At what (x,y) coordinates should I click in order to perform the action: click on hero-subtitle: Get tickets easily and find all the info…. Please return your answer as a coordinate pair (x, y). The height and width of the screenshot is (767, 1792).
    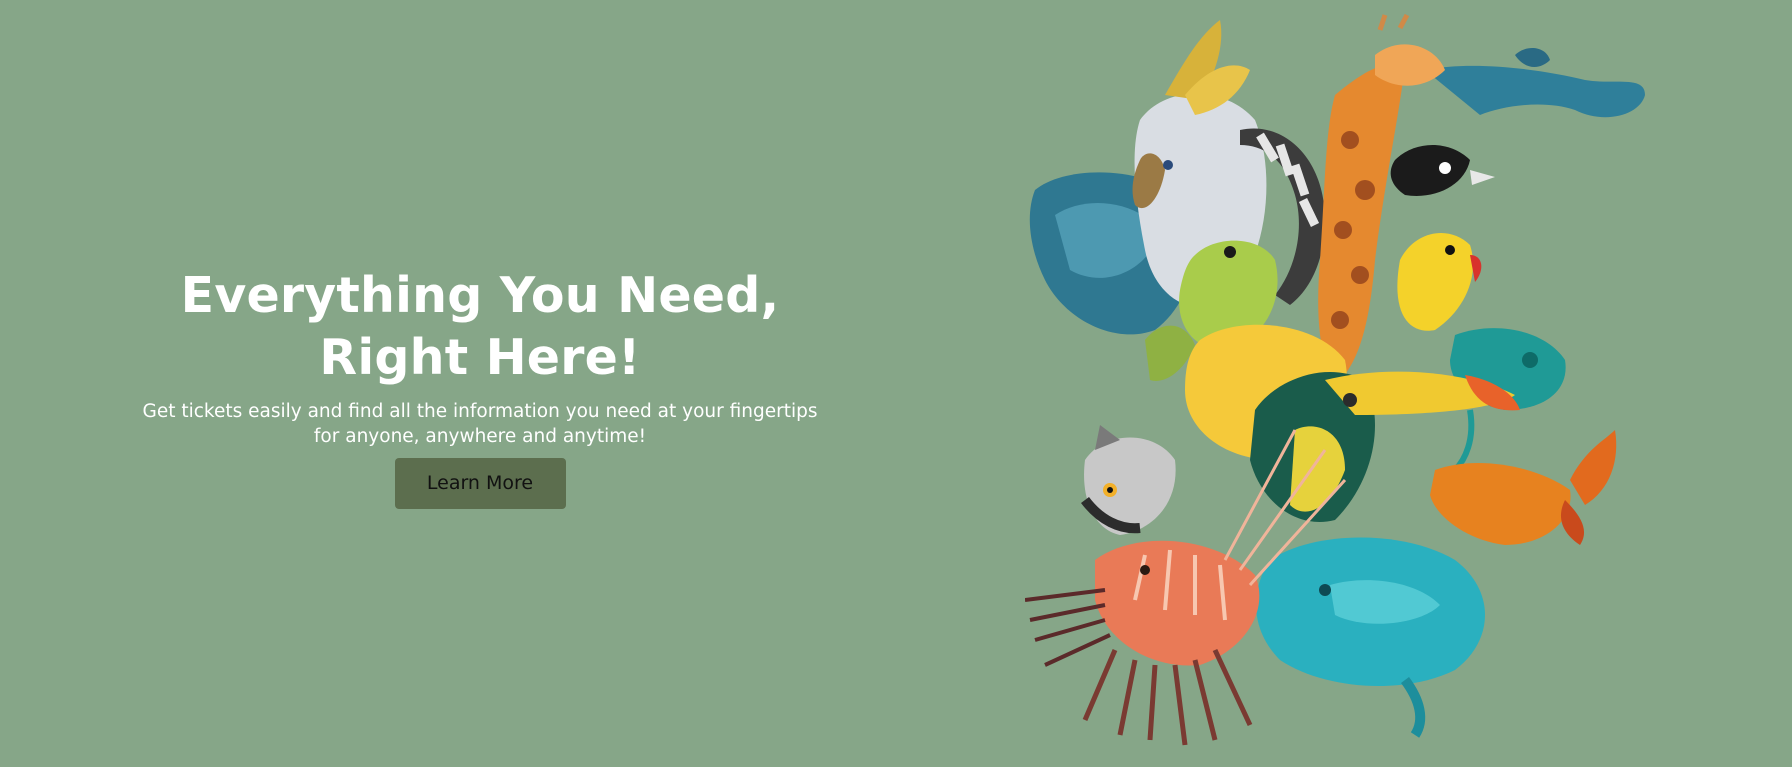
    Looking at the image, I should click on (480, 424).